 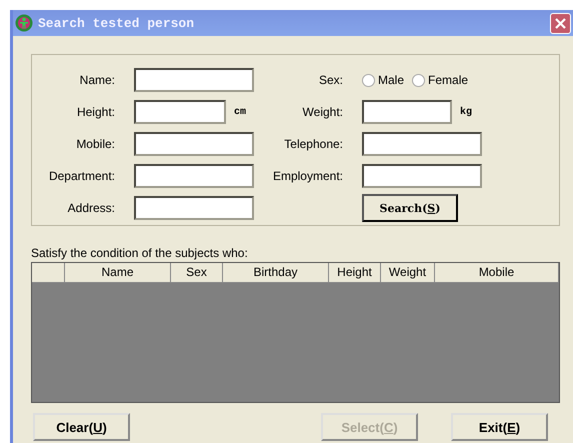 What do you see at coordinates (197, 273) in the screenshot?
I see `column-header: Sex` at bounding box center [197, 273].